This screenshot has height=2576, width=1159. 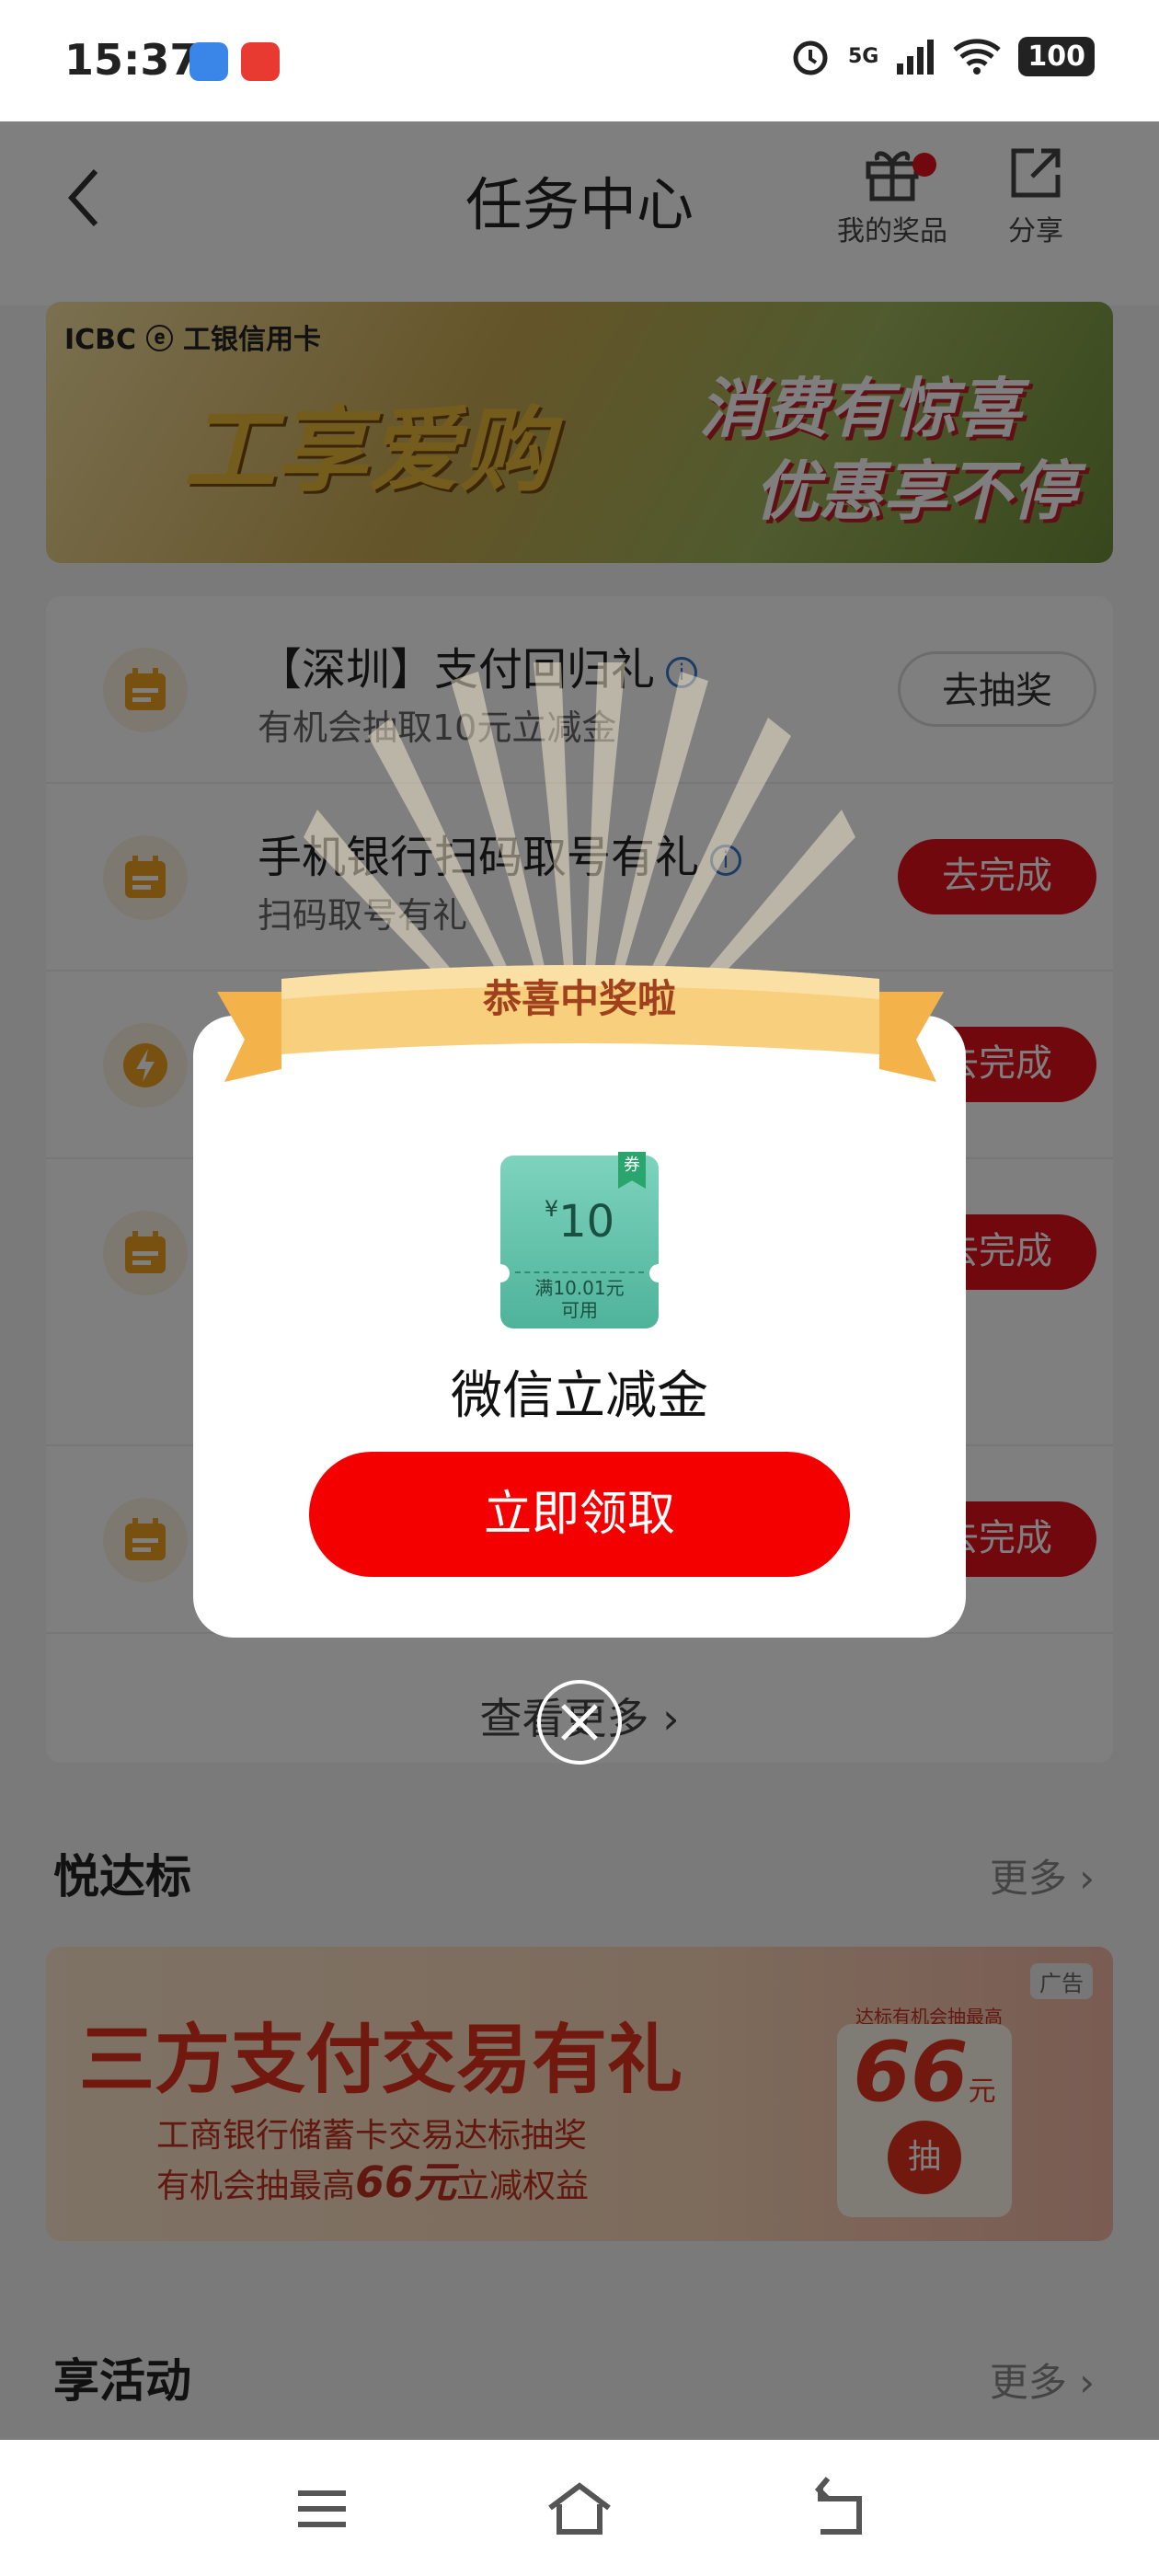 I want to click on back-nav-icon, so click(x=837, y=2509).